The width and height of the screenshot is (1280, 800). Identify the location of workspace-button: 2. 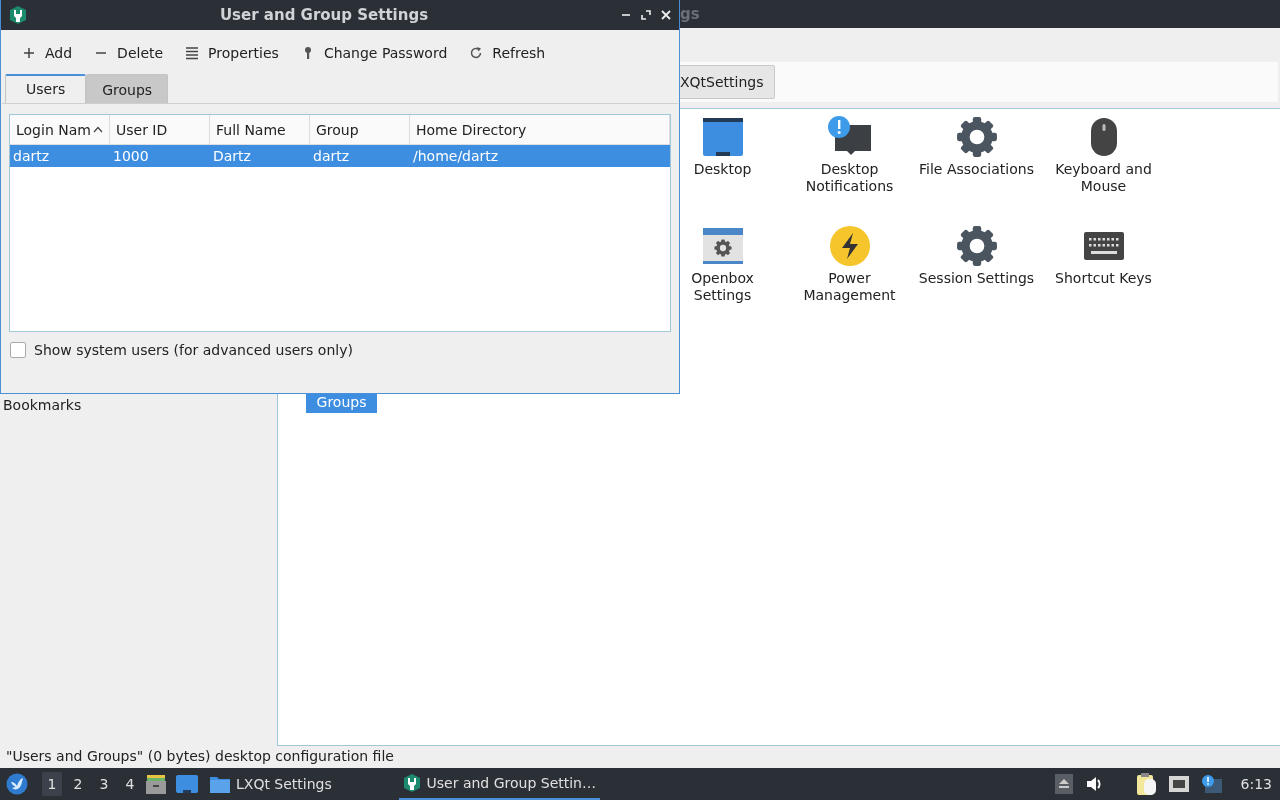
(78, 784).